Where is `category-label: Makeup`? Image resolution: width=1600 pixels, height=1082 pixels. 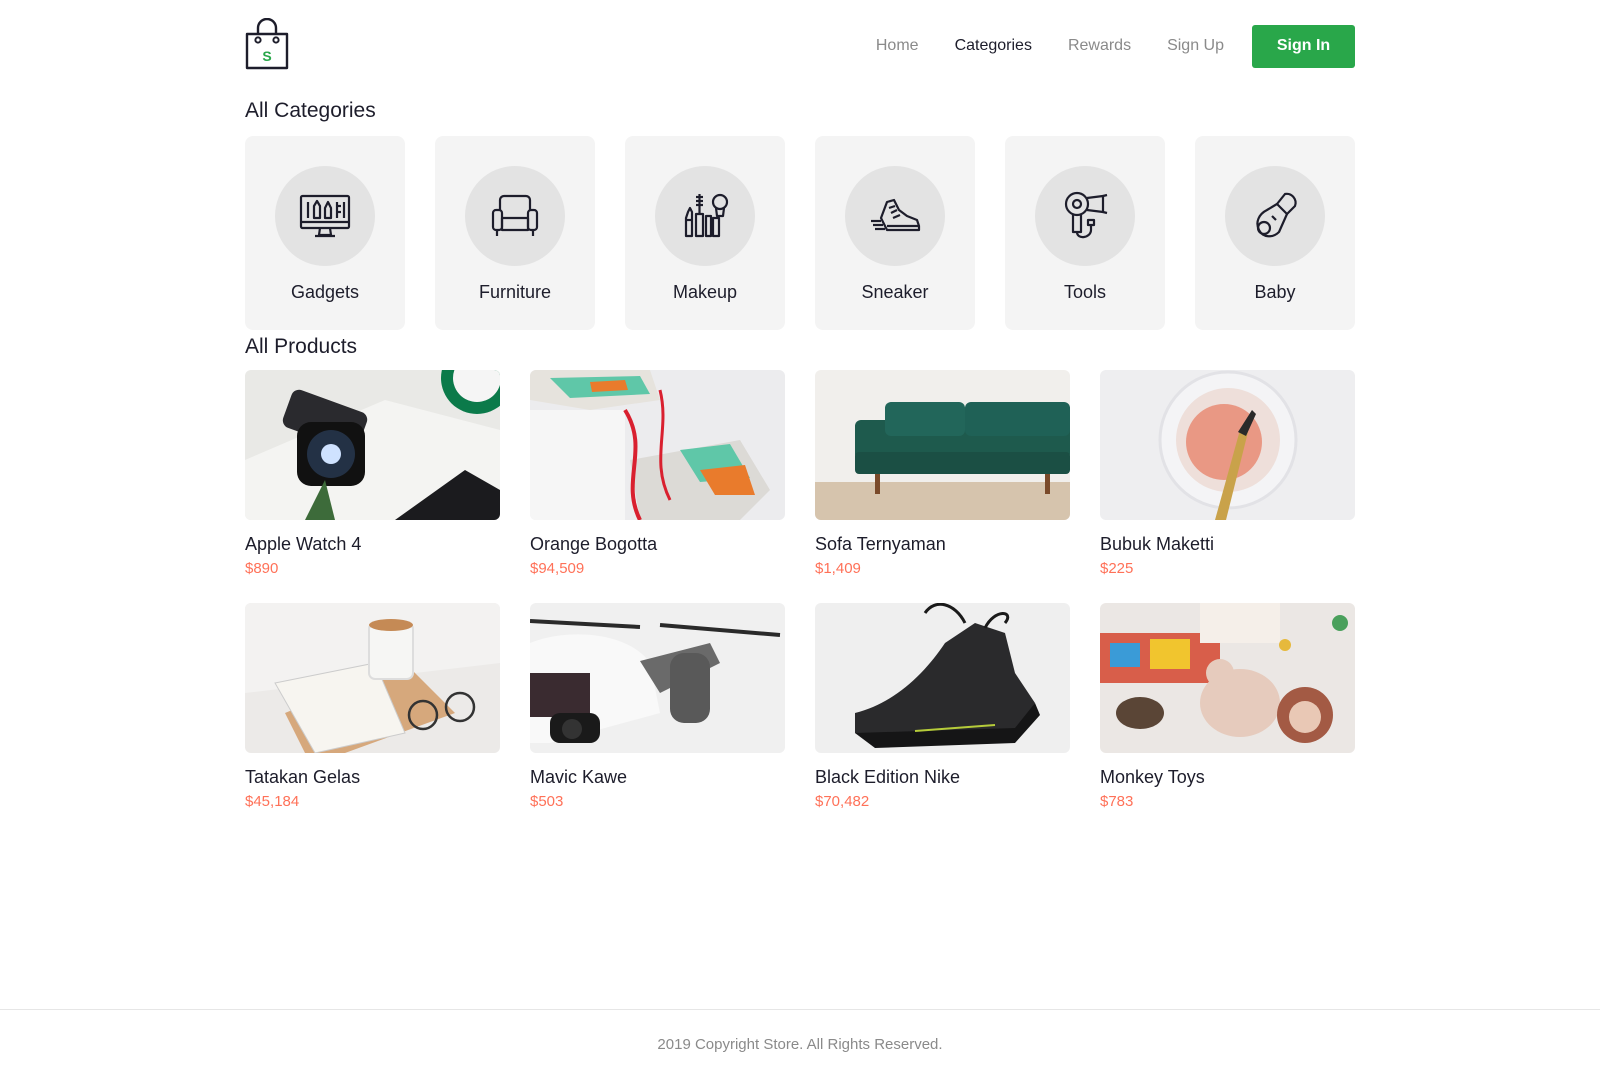
category-label: Makeup is located at coordinates (705, 292).